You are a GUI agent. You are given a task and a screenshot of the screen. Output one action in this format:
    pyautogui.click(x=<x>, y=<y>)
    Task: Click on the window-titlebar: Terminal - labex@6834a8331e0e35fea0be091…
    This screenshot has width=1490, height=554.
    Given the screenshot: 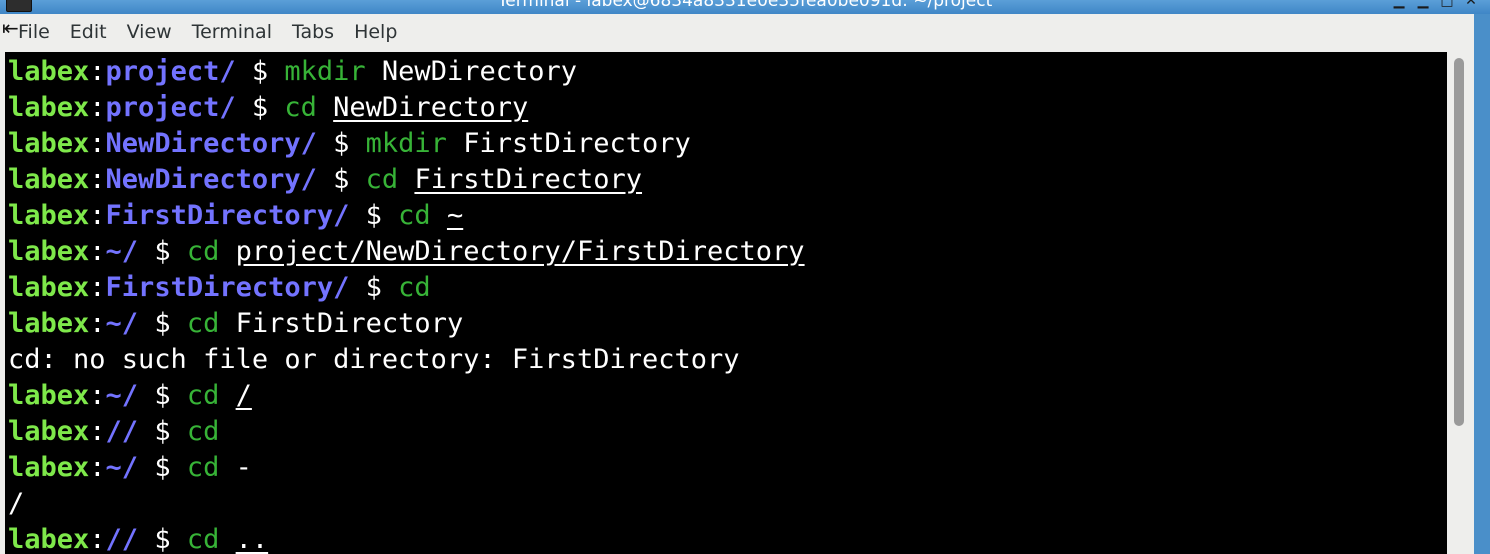 What is the action you would take?
    pyautogui.click(x=745, y=7)
    